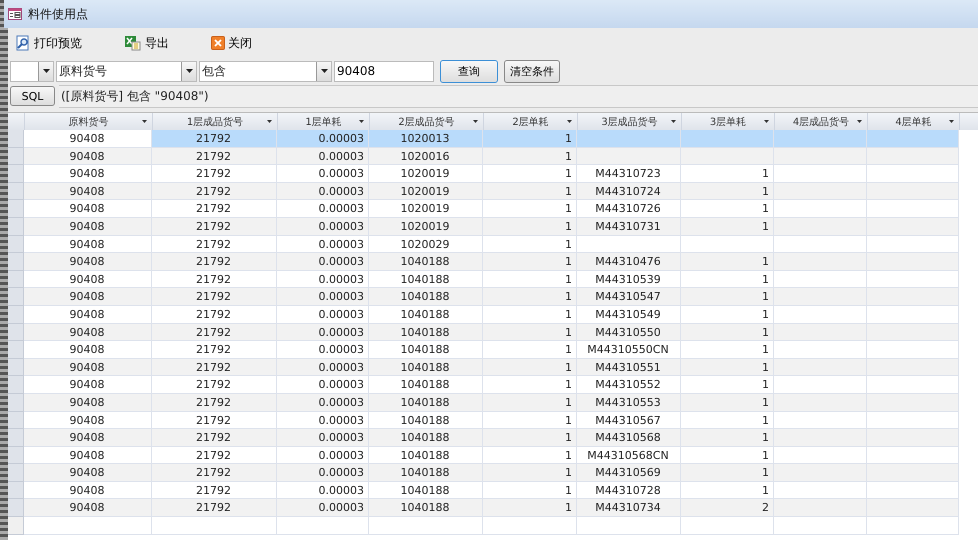  What do you see at coordinates (58, 14) in the screenshot?
I see `window-title: 料件使用点` at bounding box center [58, 14].